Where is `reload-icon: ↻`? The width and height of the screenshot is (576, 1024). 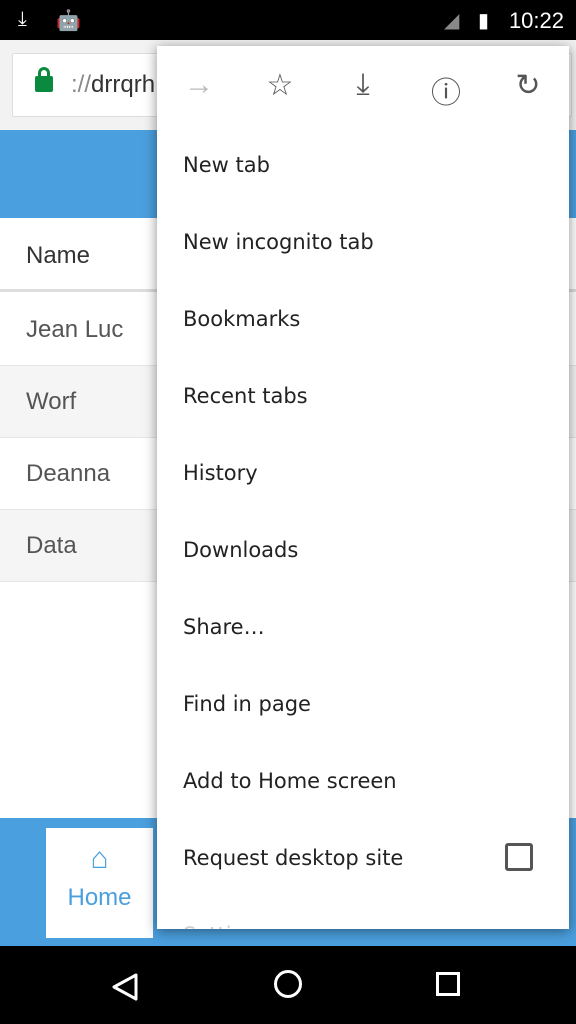
reload-icon: ↻ is located at coordinates (528, 85).